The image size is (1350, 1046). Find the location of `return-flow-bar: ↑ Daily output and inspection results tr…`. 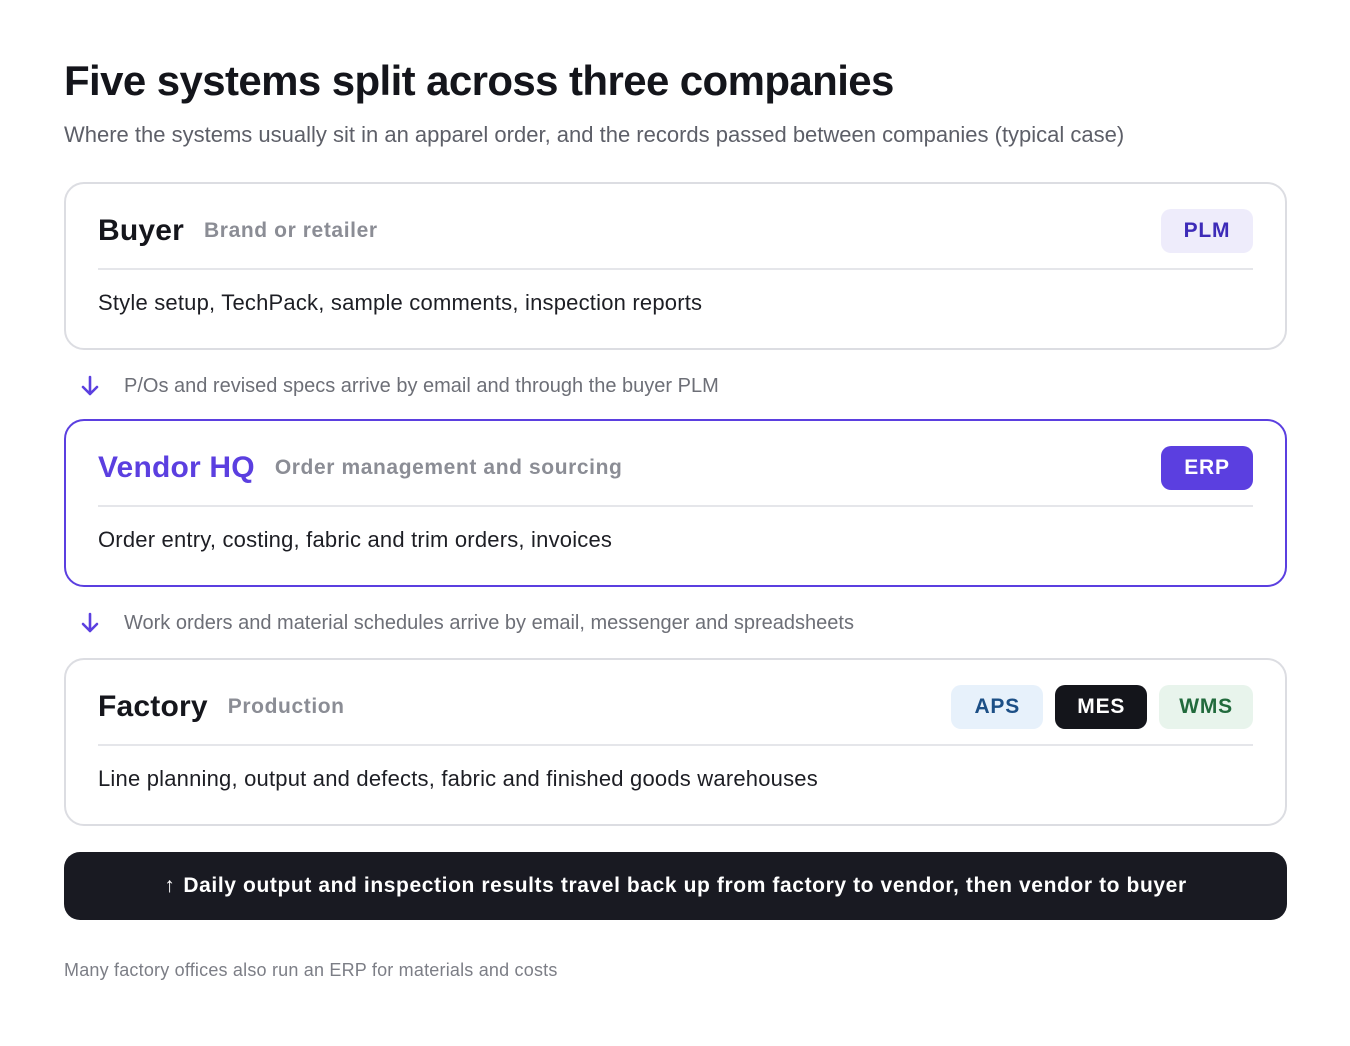

return-flow-bar: ↑ Daily output and inspection results tr… is located at coordinates (675, 886).